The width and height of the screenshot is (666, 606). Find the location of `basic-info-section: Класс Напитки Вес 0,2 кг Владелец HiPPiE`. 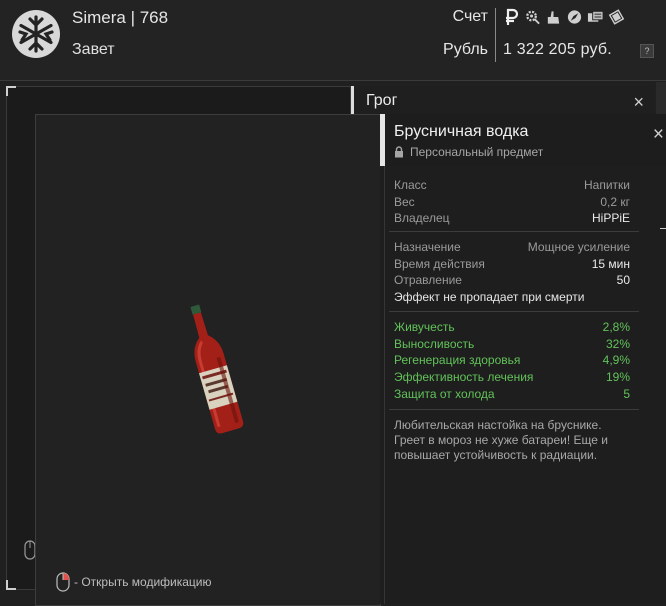

basic-info-section: Класс Напитки Вес 0,2 кг Владелец HiPPiE is located at coordinates (512, 202).